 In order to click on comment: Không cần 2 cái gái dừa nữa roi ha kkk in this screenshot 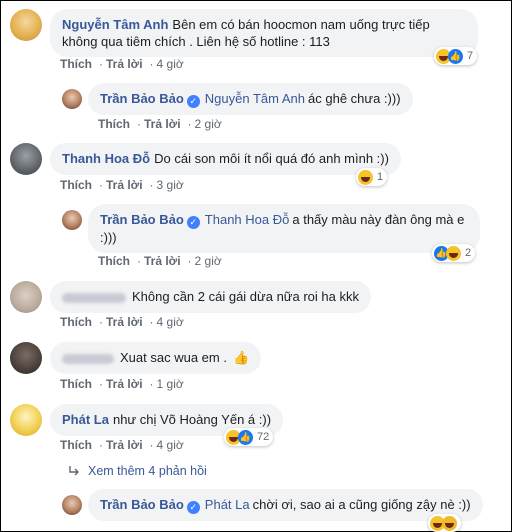, I will do `click(190, 297)`.